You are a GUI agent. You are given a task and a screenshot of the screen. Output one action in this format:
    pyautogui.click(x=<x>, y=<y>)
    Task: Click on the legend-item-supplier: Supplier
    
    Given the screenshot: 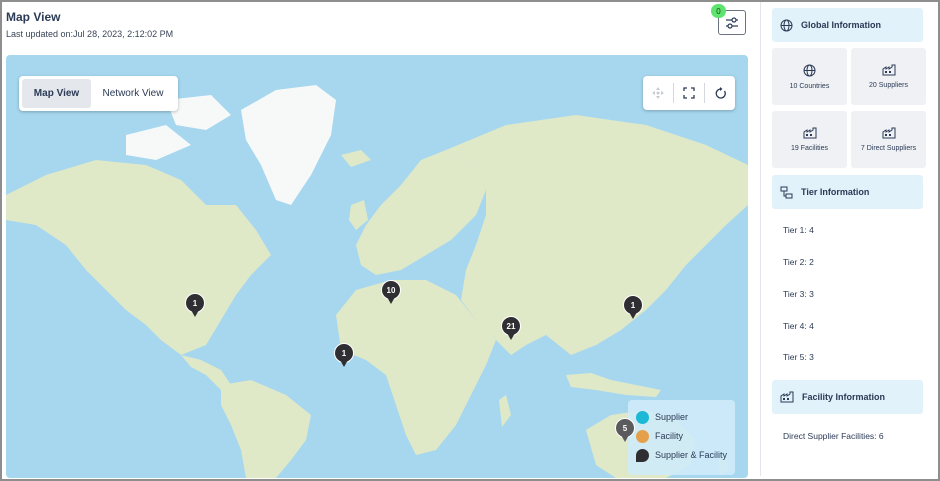 What is the action you would take?
    pyautogui.click(x=685, y=417)
    